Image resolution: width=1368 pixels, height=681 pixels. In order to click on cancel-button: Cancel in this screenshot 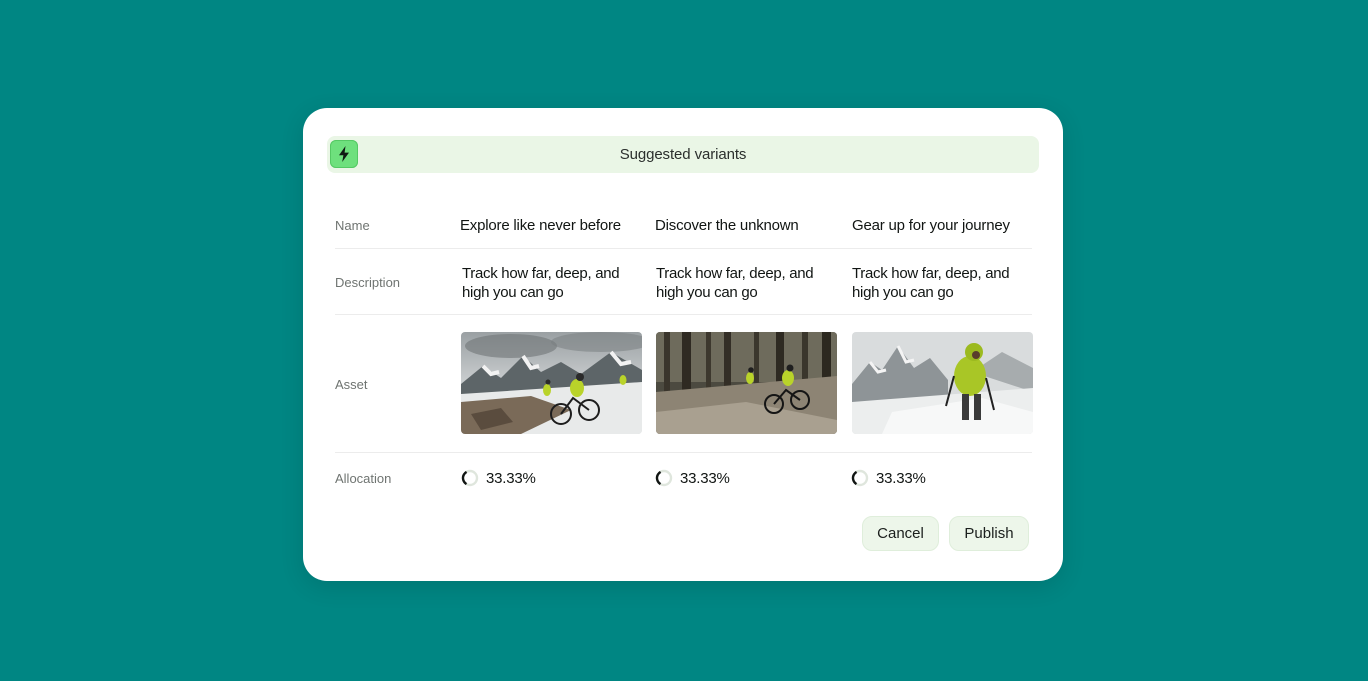, I will do `click(900, 533)`.